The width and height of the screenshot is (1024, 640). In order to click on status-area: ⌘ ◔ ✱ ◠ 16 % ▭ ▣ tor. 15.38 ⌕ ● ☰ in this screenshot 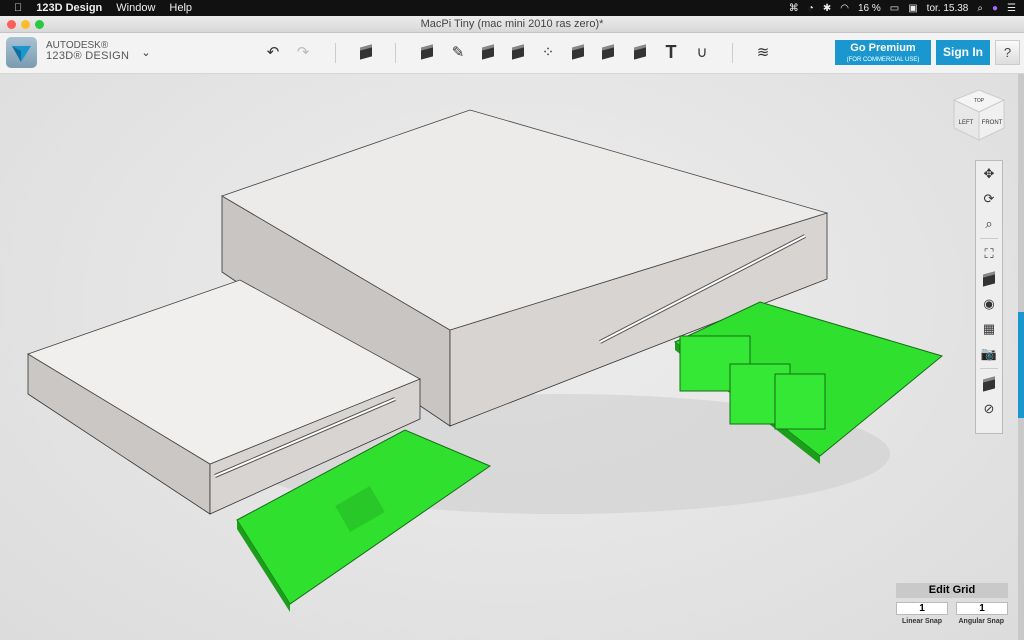, I will do `click(902, 8)`.